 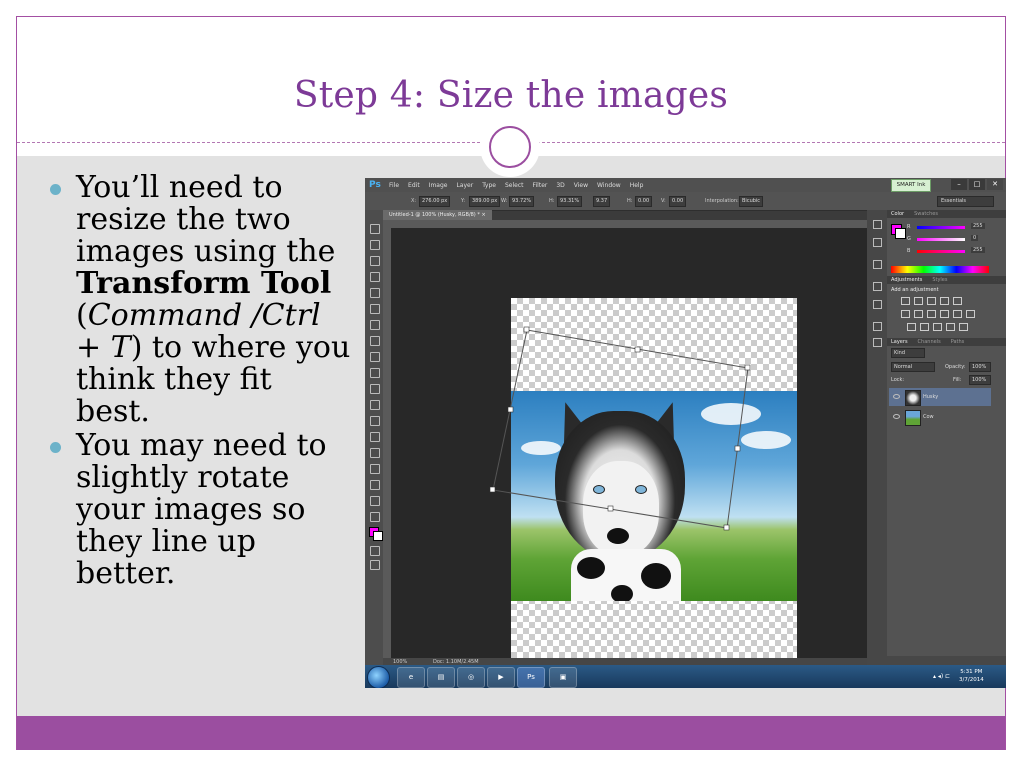 I want to click on tab-swatches: Swatches, so click(x=926, y=214).